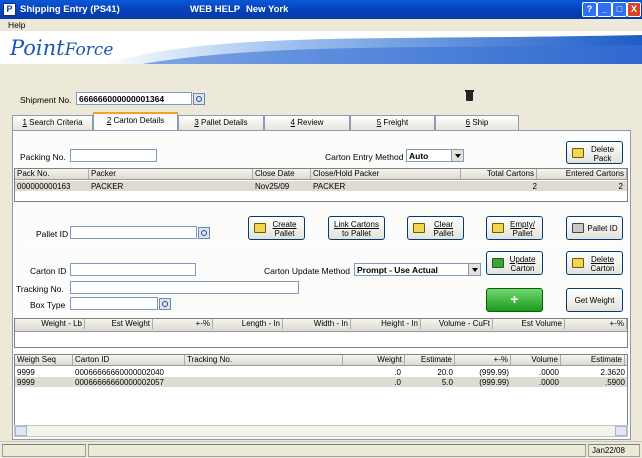  Describe the element at coordinates (435, 155) in the screenshot. I see `carton-entry-method-select: Auto` at that location.